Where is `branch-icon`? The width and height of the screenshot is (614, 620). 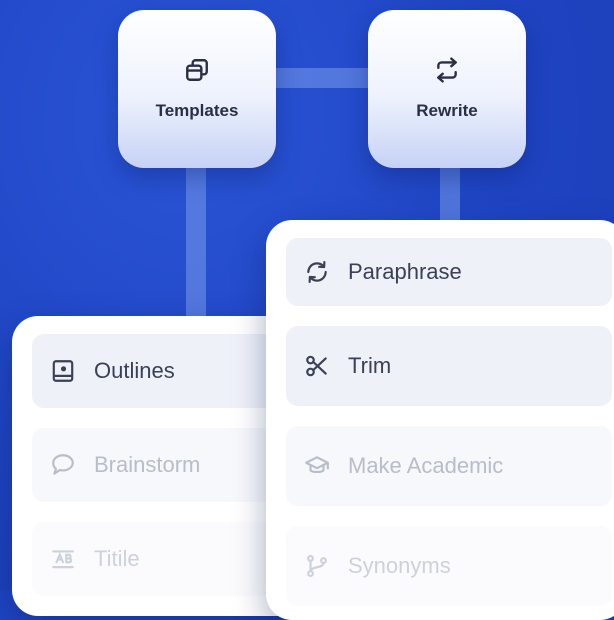 branch-icon is located at coordinates (317, 566).